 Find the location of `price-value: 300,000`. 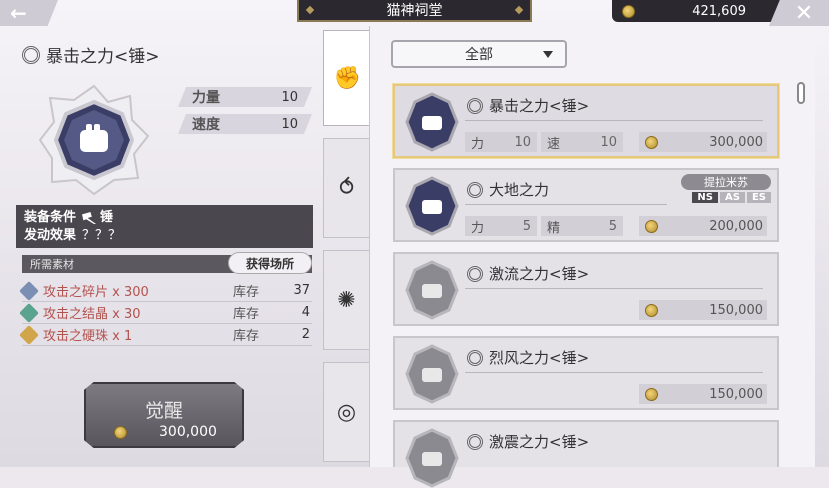

price-value: 300,000 is located at coordinates (736, 142).